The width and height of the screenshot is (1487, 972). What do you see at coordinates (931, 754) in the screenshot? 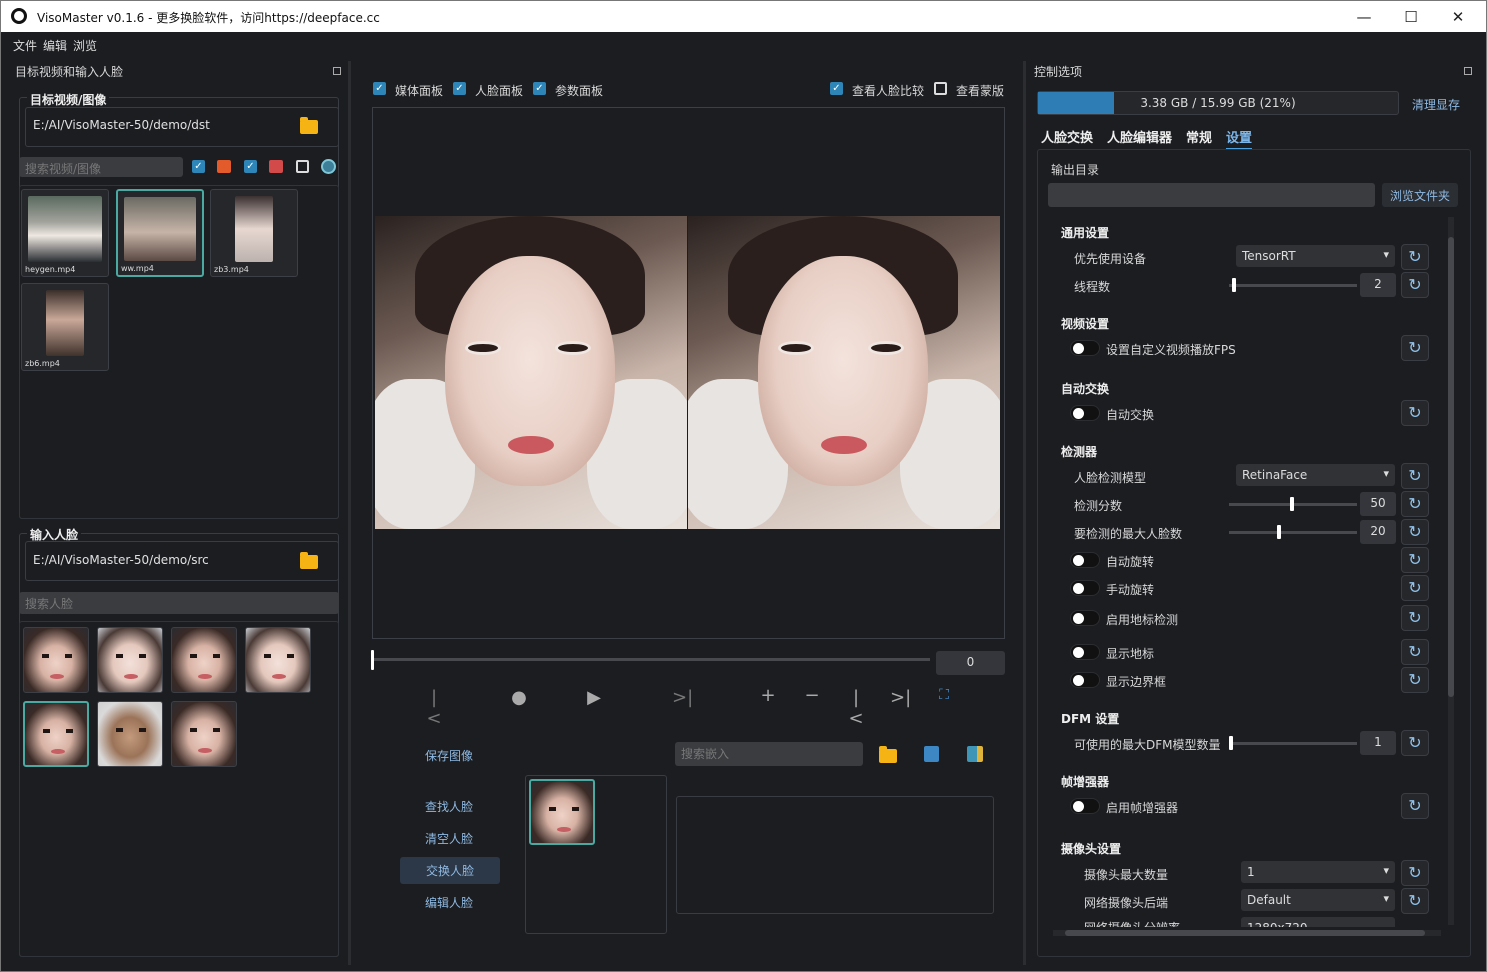
I see `save-embedding-icon` at bounding box center [931, 754].